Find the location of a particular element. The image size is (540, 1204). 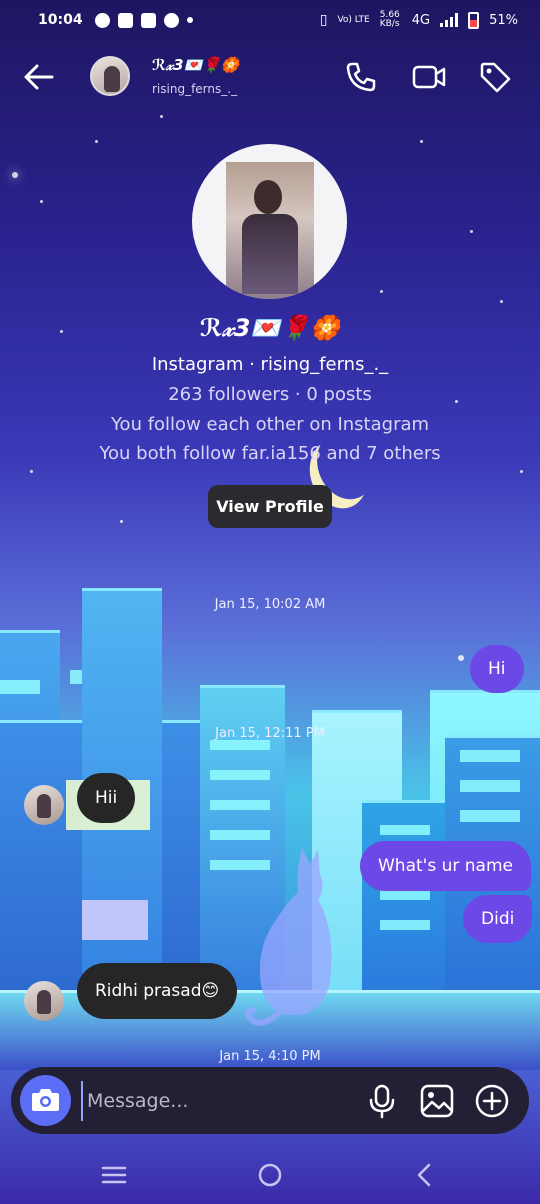

header-avatar is located at coordinates (110, 76).